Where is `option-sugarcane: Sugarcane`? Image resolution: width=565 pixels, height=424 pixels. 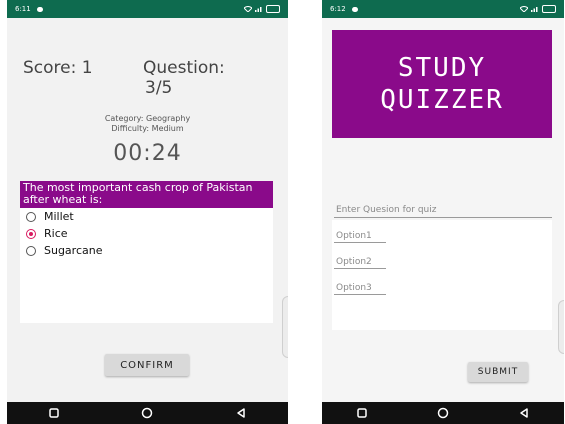
option-sugarcane: Sugarcane is located at coordinates (146, 250).